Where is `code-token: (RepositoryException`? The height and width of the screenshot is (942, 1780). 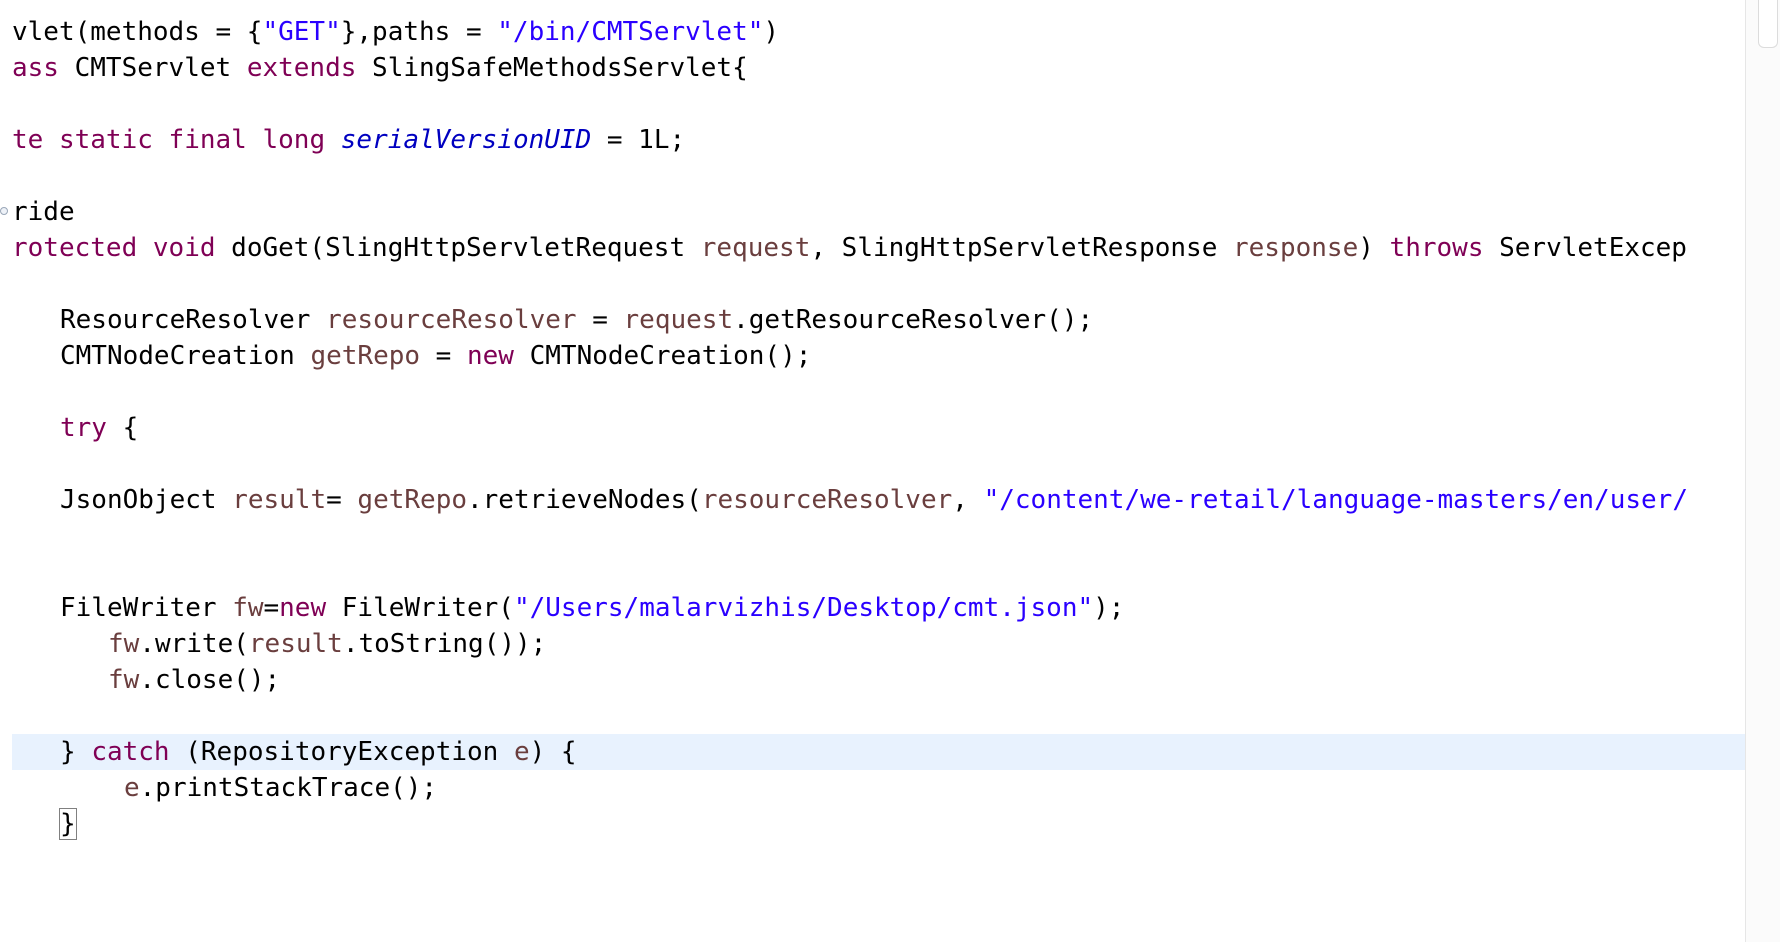 code-token: (RepositoryException is located at coordinates (341, 752).